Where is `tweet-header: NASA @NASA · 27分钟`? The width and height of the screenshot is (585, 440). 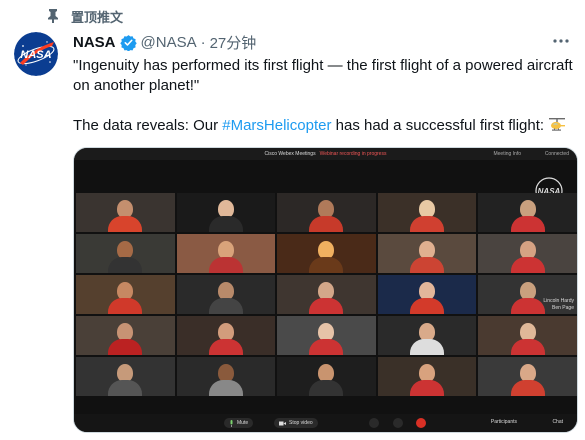 tweet-header: NASA @NASA · 27分钟 is located at coordinates (164, 42).